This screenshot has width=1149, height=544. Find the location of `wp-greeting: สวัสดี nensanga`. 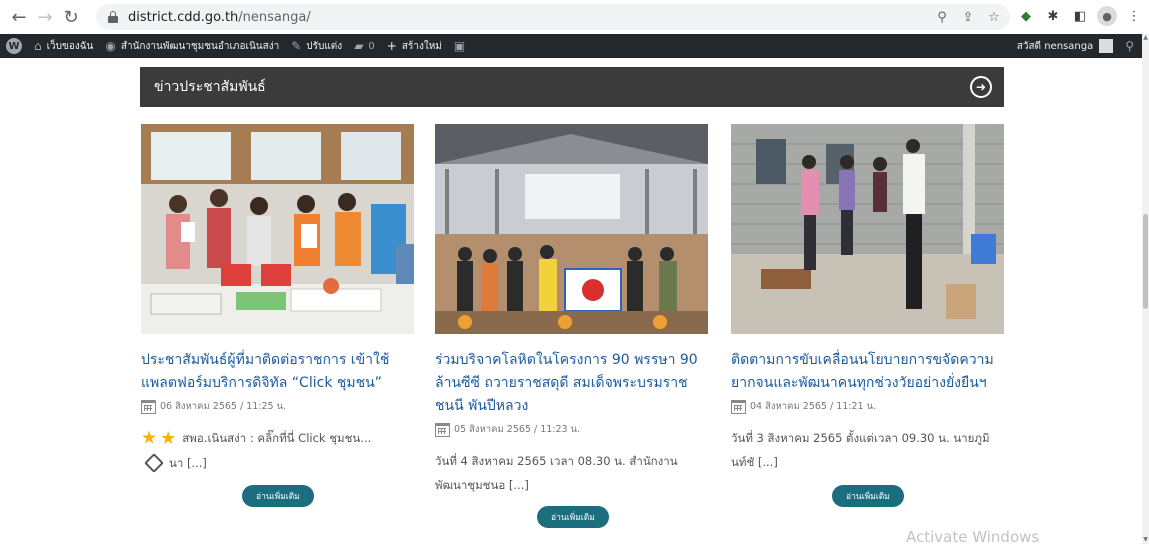

wp-greeting: สวัสดี nensanga is located at coordinates (1055, 46).